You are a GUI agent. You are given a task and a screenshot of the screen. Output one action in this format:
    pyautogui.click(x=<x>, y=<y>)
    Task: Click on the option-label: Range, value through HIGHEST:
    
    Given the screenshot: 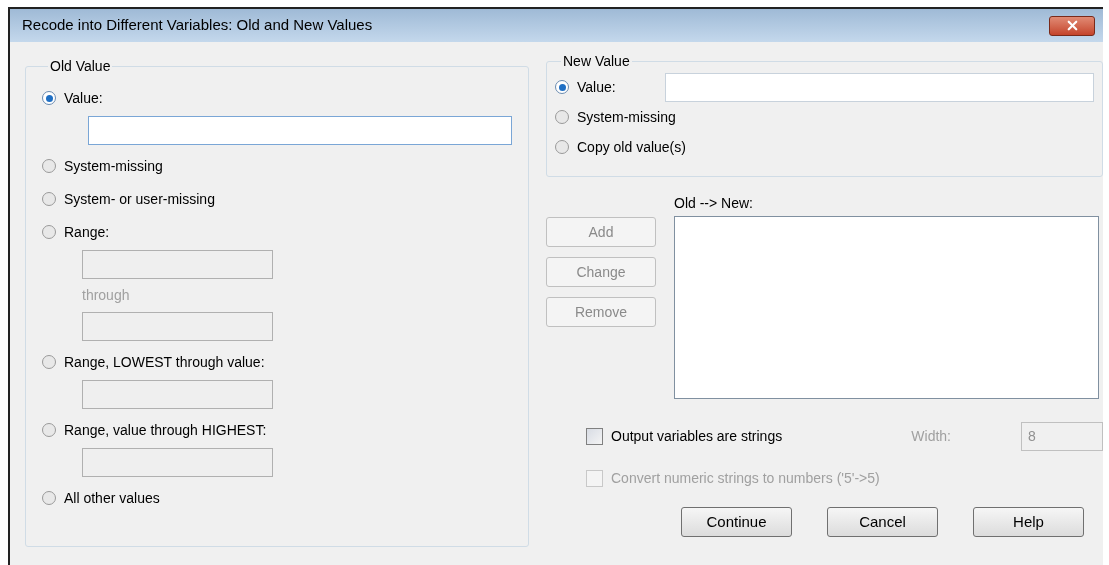 What is the action you would take?
    pyautogui.click(x=165, y=430)
    